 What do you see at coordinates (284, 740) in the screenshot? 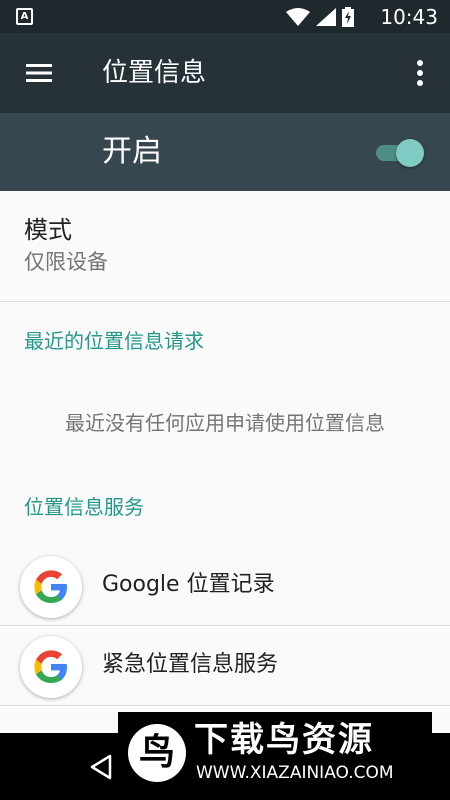
I see `watermark-brand: 下载鸟资源` at bounding box center [284, 740].